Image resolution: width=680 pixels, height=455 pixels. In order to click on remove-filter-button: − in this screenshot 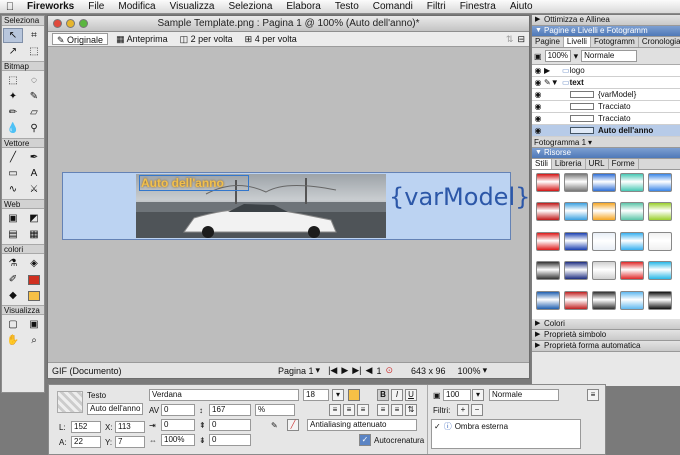, I will do `click(477, 410)`.